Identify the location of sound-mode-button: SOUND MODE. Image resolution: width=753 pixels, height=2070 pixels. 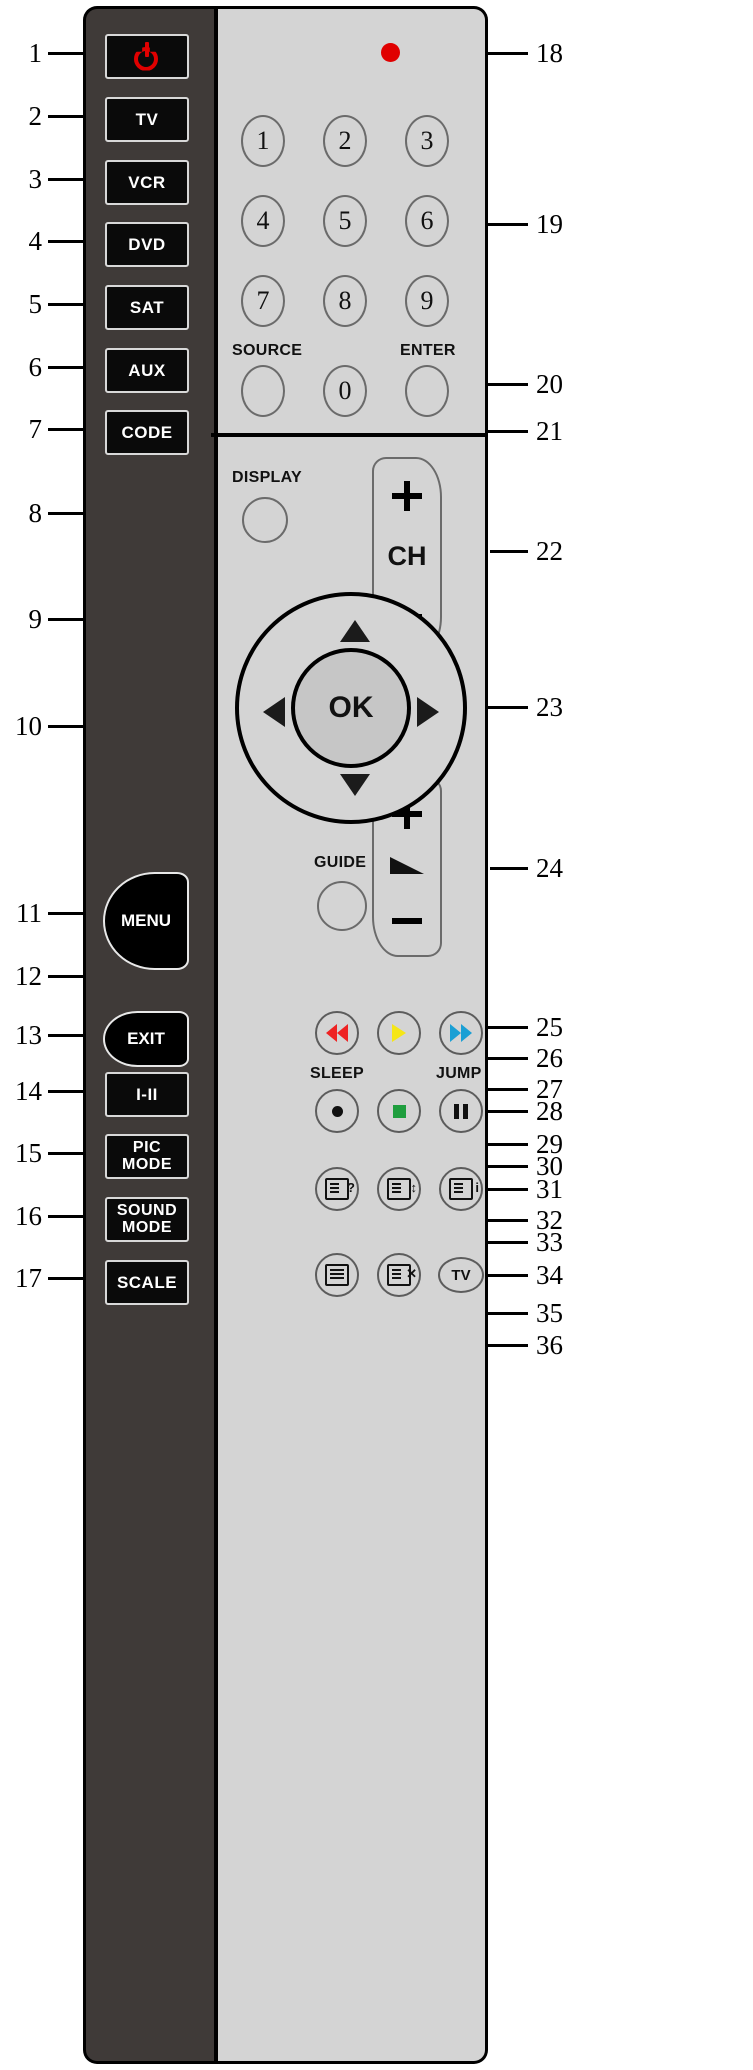
(147, 1219).